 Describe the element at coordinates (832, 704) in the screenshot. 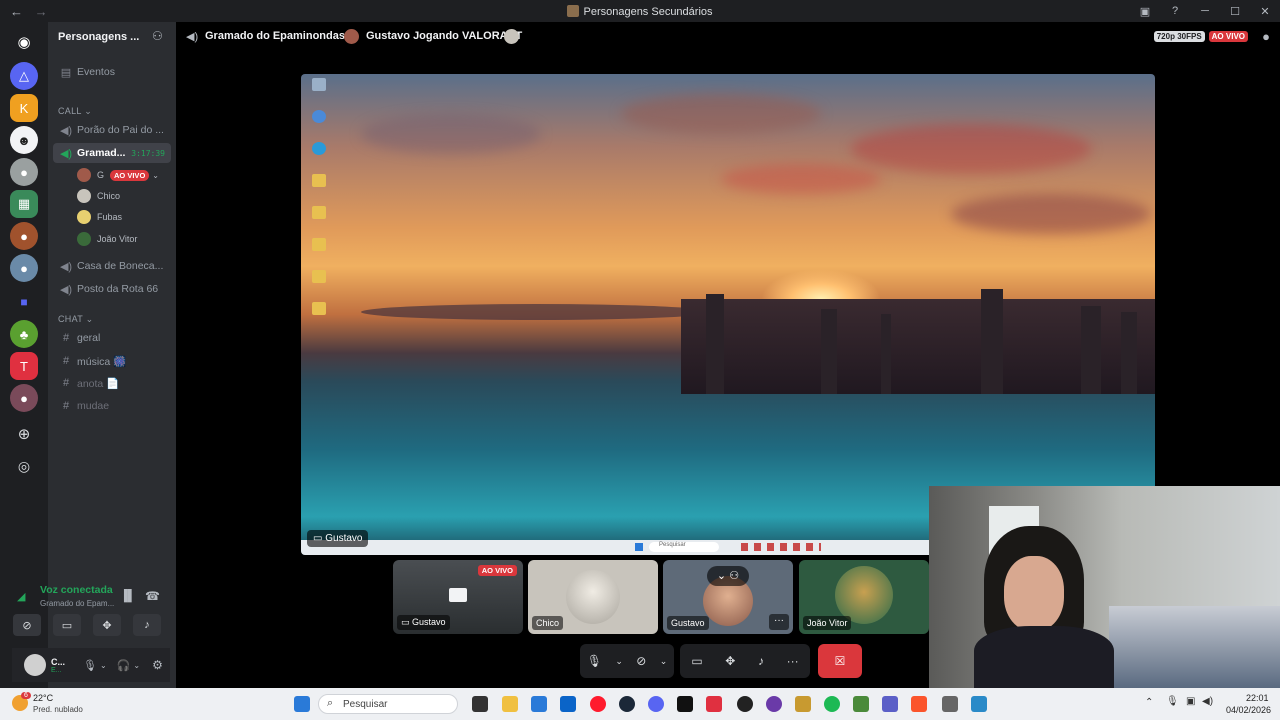

I see `spotify-icon` at that location.